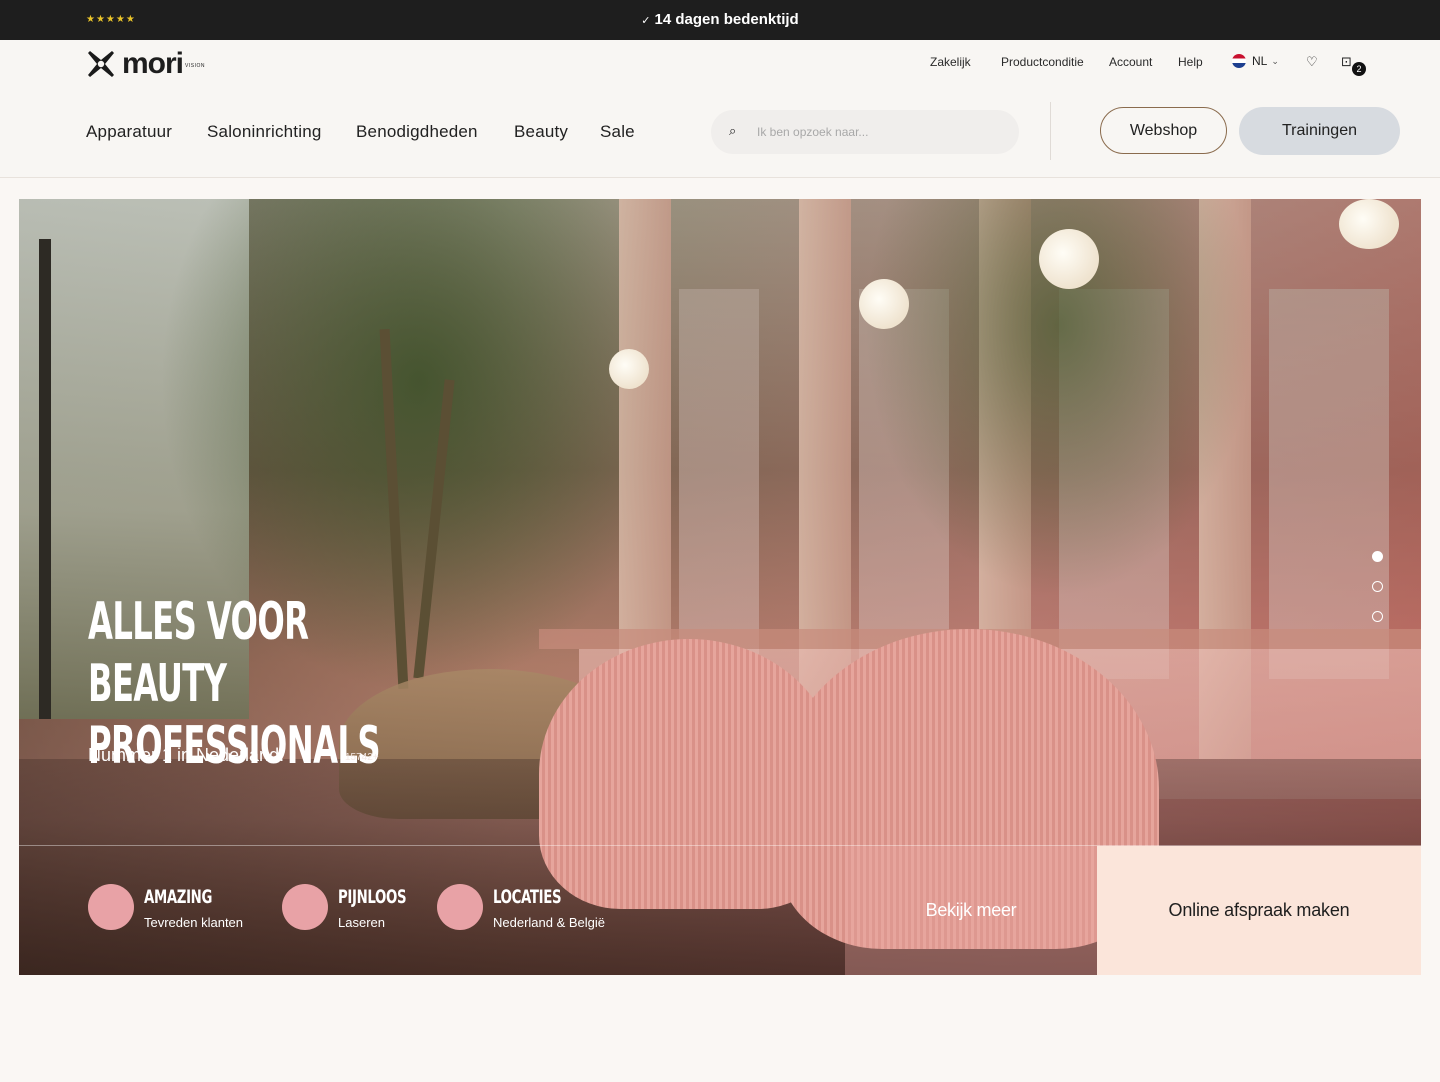 The image size is (1440, 1082). What do you see at coordinates (541, 132) in the screenshot?
I see `nav-beauty: Beauty` at bounding box center [541, 132].